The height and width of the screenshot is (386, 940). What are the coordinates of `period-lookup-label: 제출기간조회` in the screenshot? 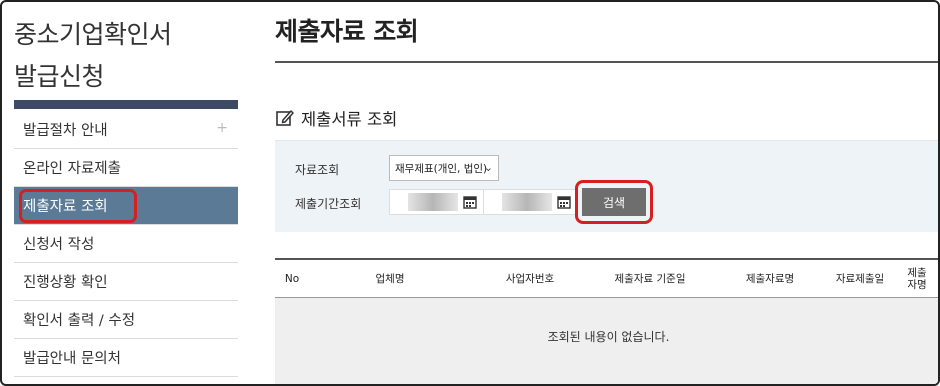 It's located at (328, 204).